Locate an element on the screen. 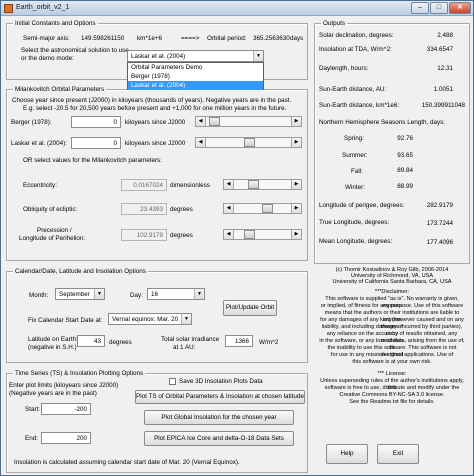 This screenshot has height=476, width=474. obliquity-unit: degrees is located at coordinates (181, 209).